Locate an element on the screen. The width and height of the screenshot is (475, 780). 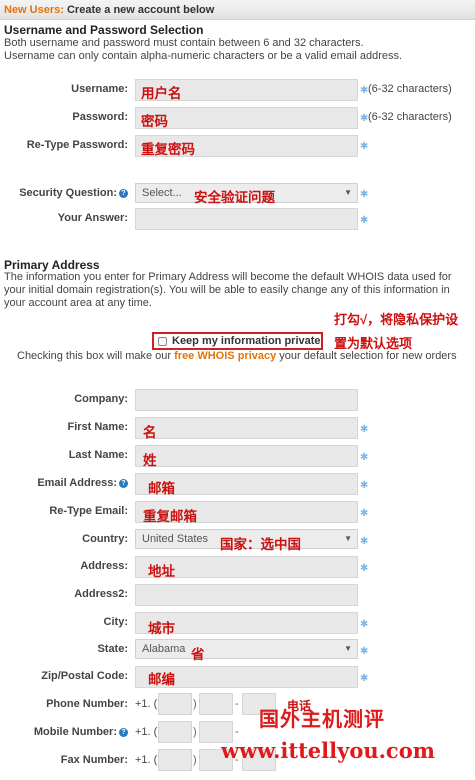
header-bar: New Users: Create a new account below is located at coordinates (237, 10).